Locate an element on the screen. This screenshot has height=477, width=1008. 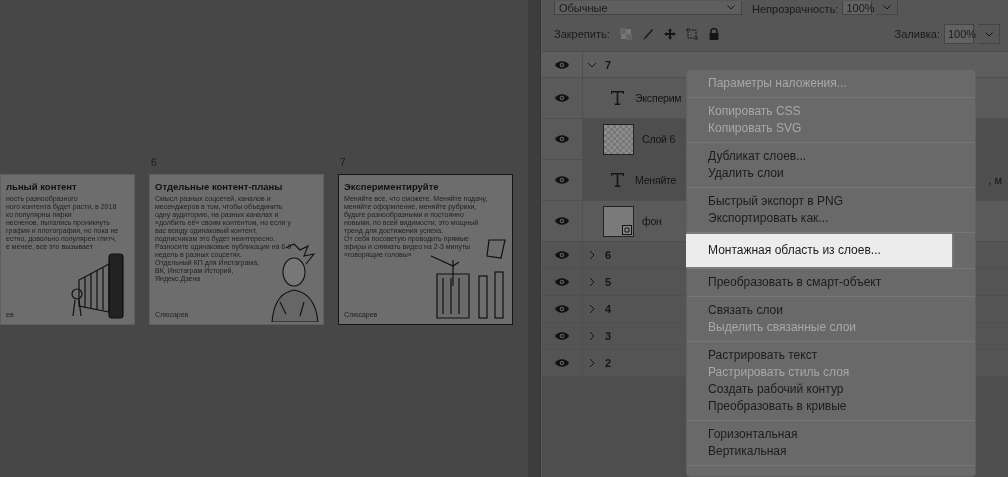
layer-name: , м is located at coordinates (995, 180).